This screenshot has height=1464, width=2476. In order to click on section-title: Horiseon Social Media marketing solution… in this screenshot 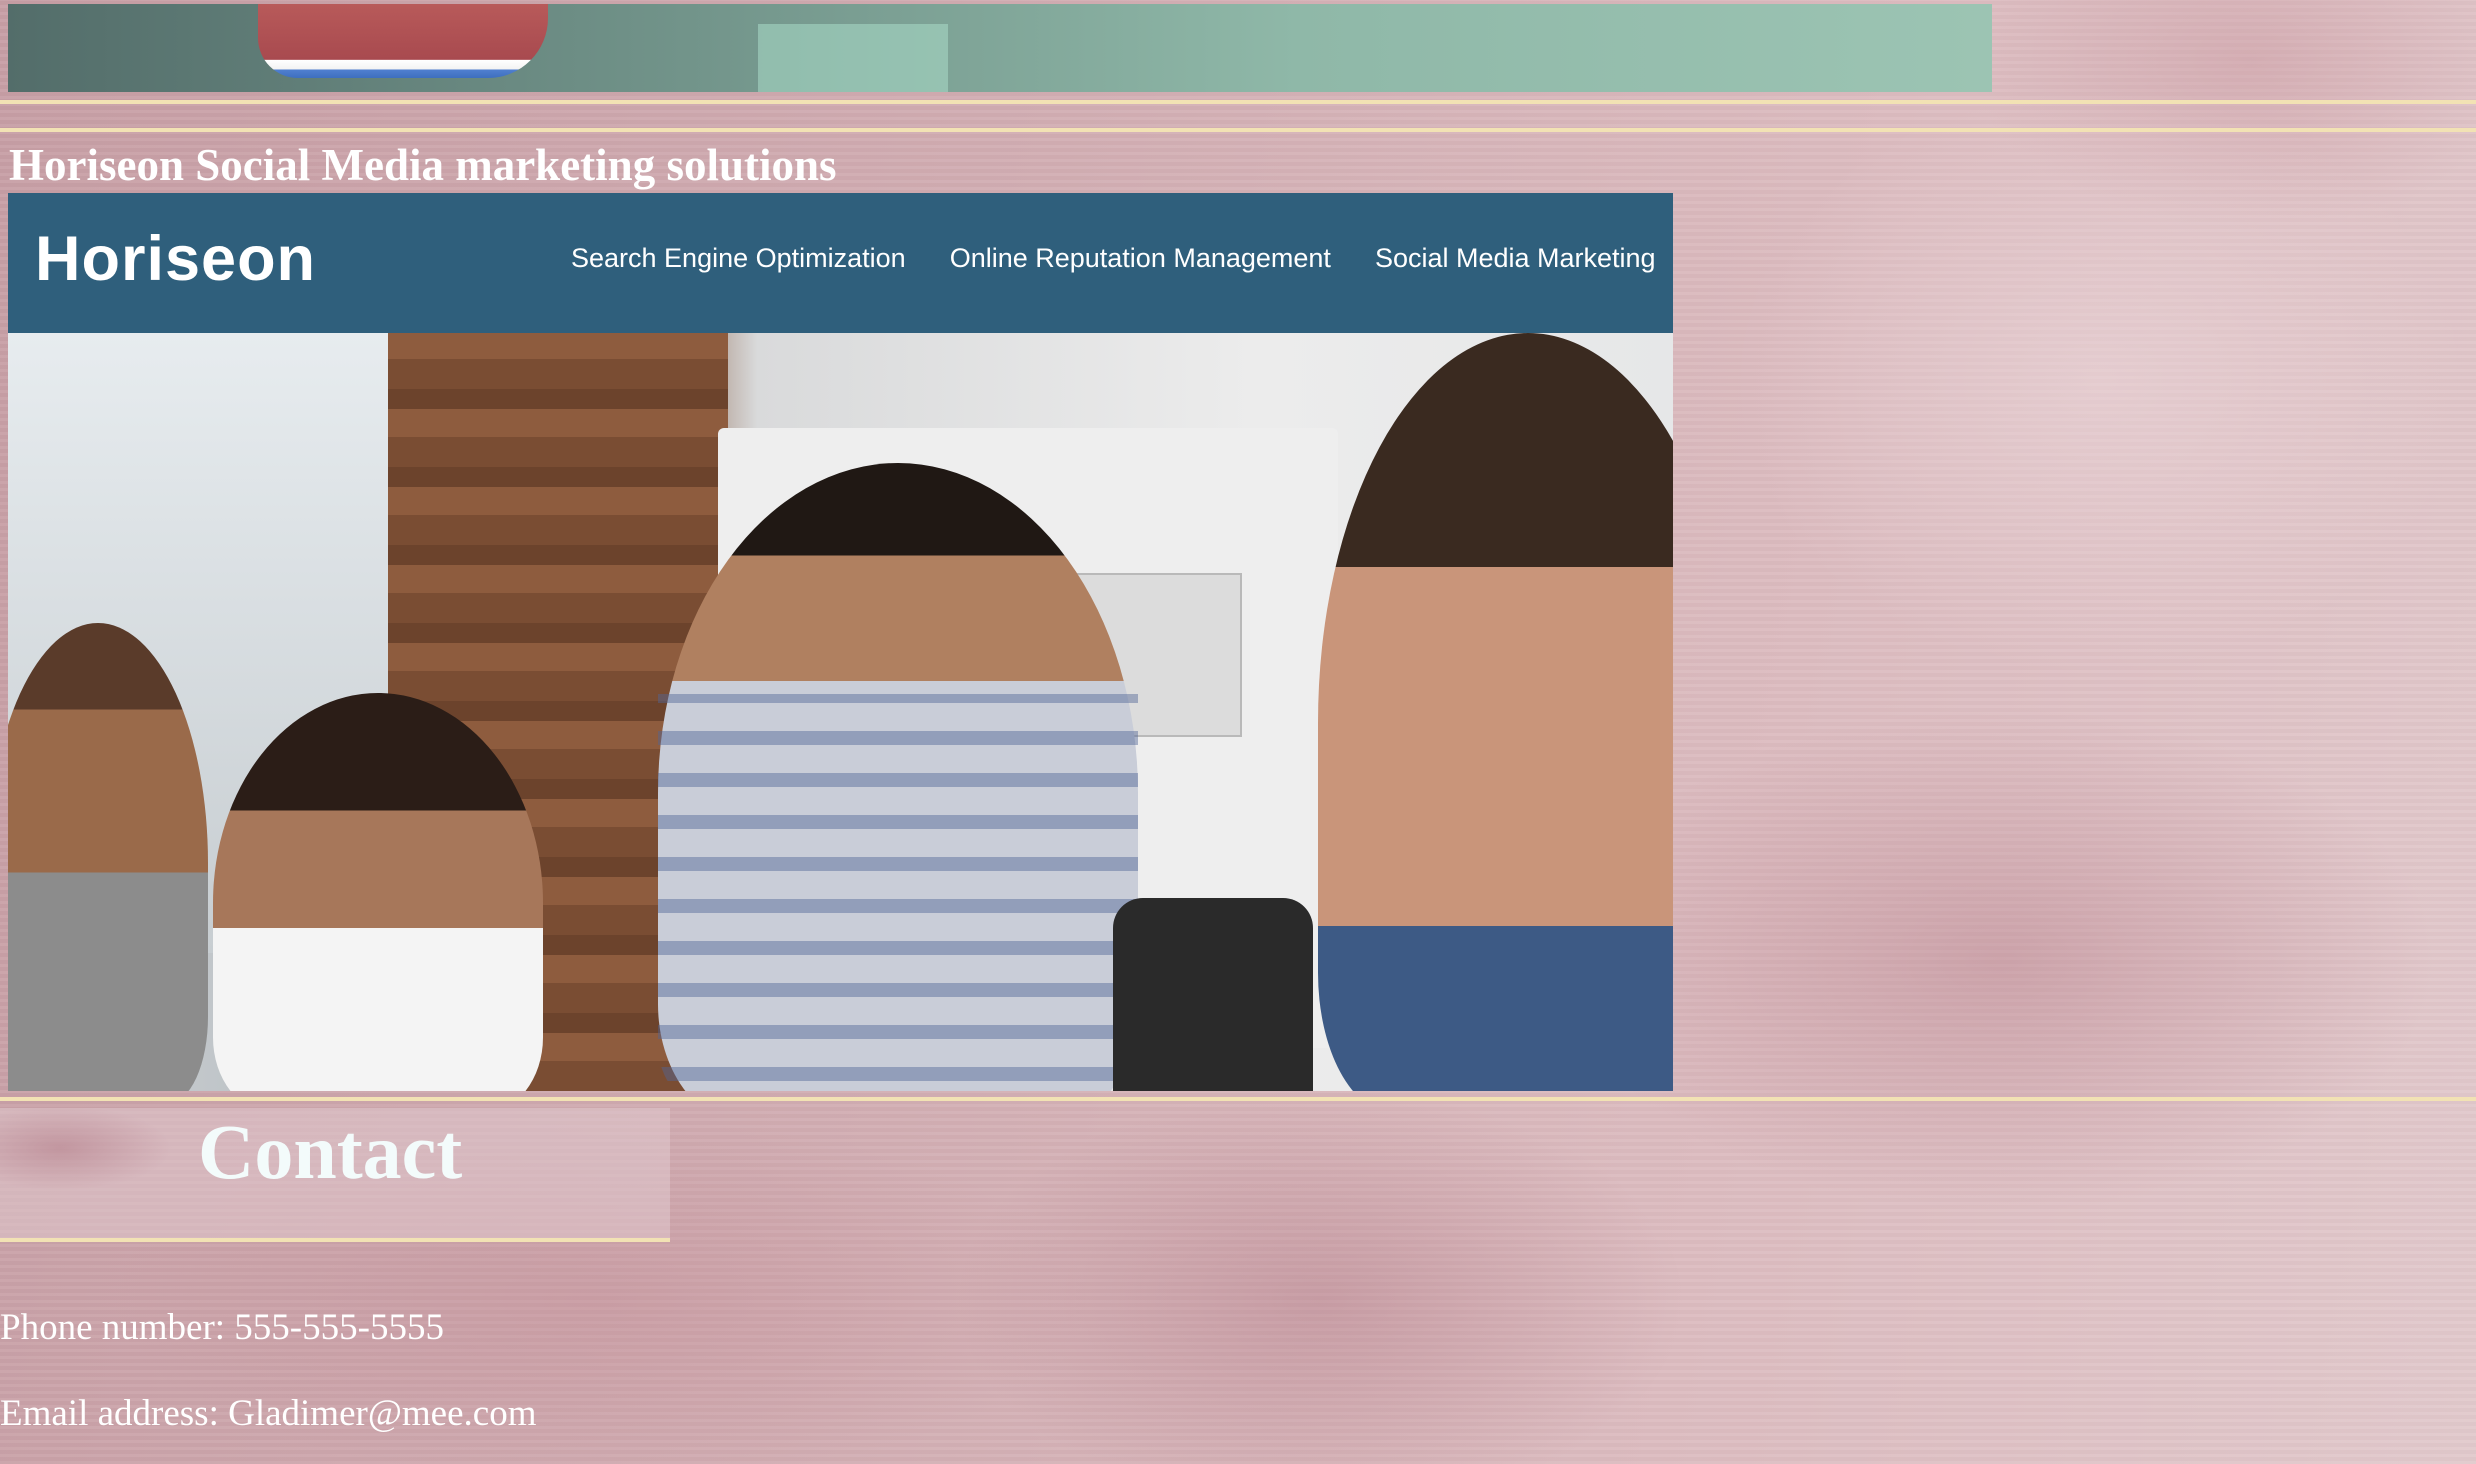, I will do `click(423, 165)`.